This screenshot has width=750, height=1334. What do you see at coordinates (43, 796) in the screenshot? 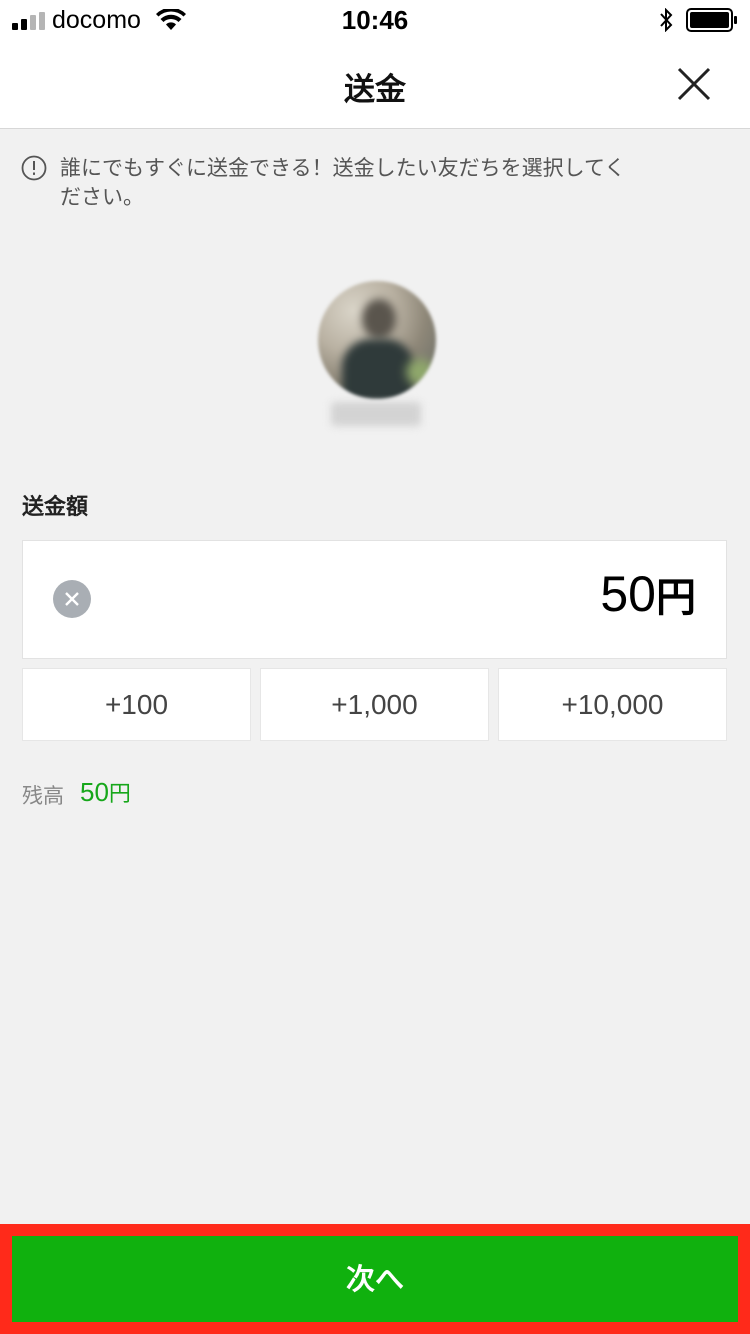
I see `balance-label: 残高` at bounding box center [43, 796].